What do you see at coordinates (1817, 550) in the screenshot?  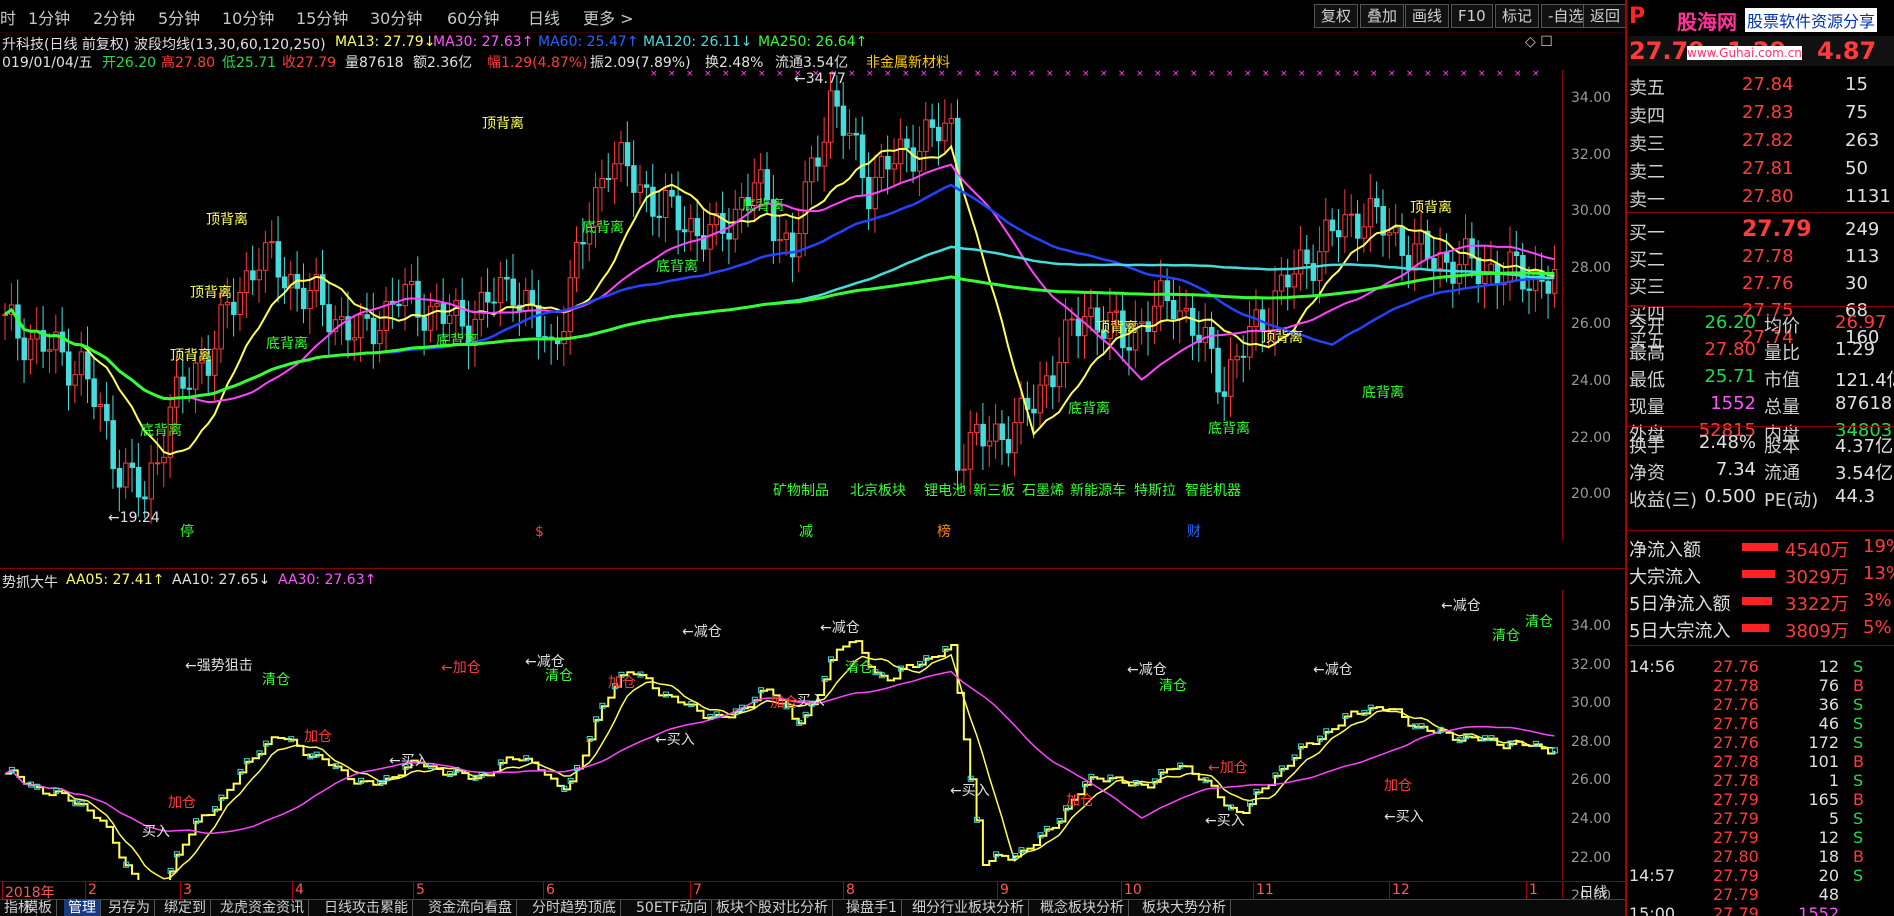 I see `flow-value: 4540万` at bounding box center [1817, 550].